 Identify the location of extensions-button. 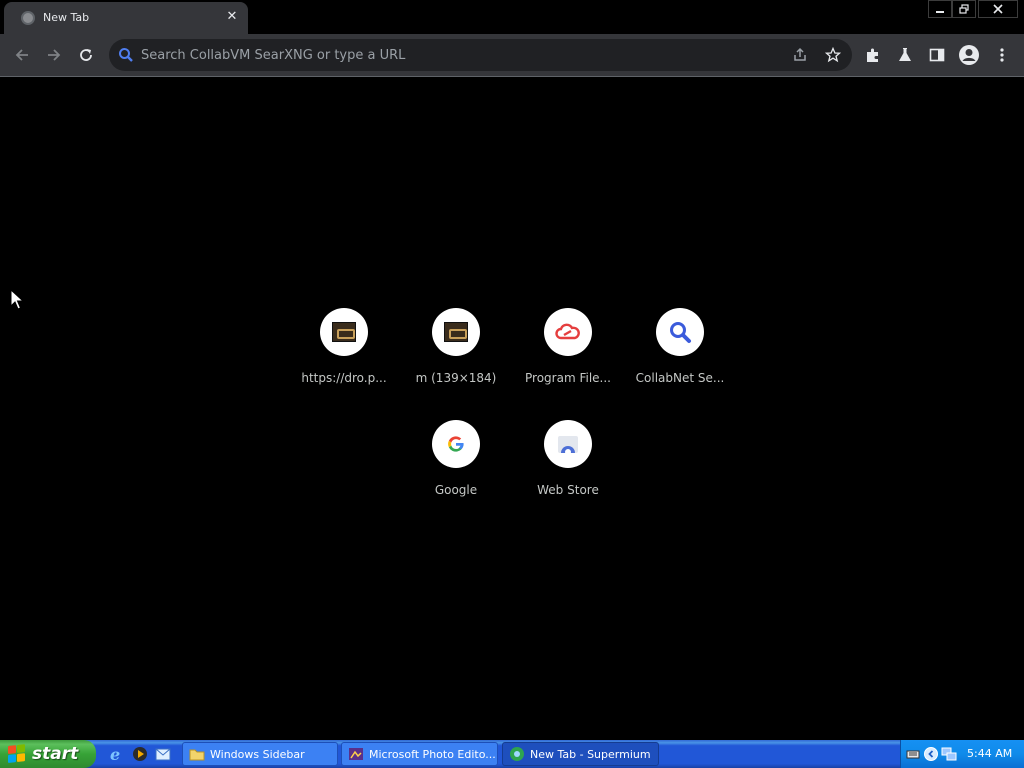
(873, 55).